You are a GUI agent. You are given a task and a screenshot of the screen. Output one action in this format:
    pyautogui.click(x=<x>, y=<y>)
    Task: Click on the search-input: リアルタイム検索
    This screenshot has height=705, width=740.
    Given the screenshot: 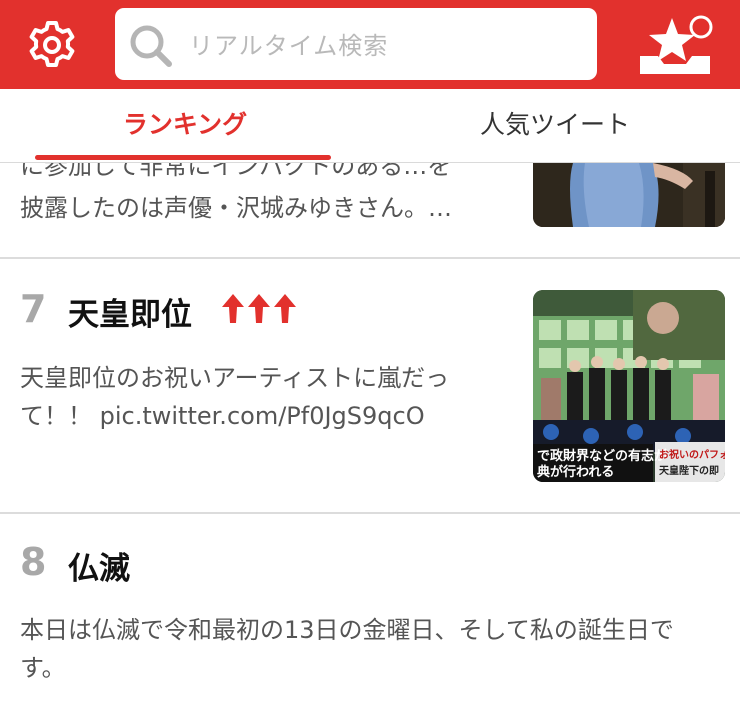 What is the action you would take?
    pyautogui.click(x=356, y=44)
    